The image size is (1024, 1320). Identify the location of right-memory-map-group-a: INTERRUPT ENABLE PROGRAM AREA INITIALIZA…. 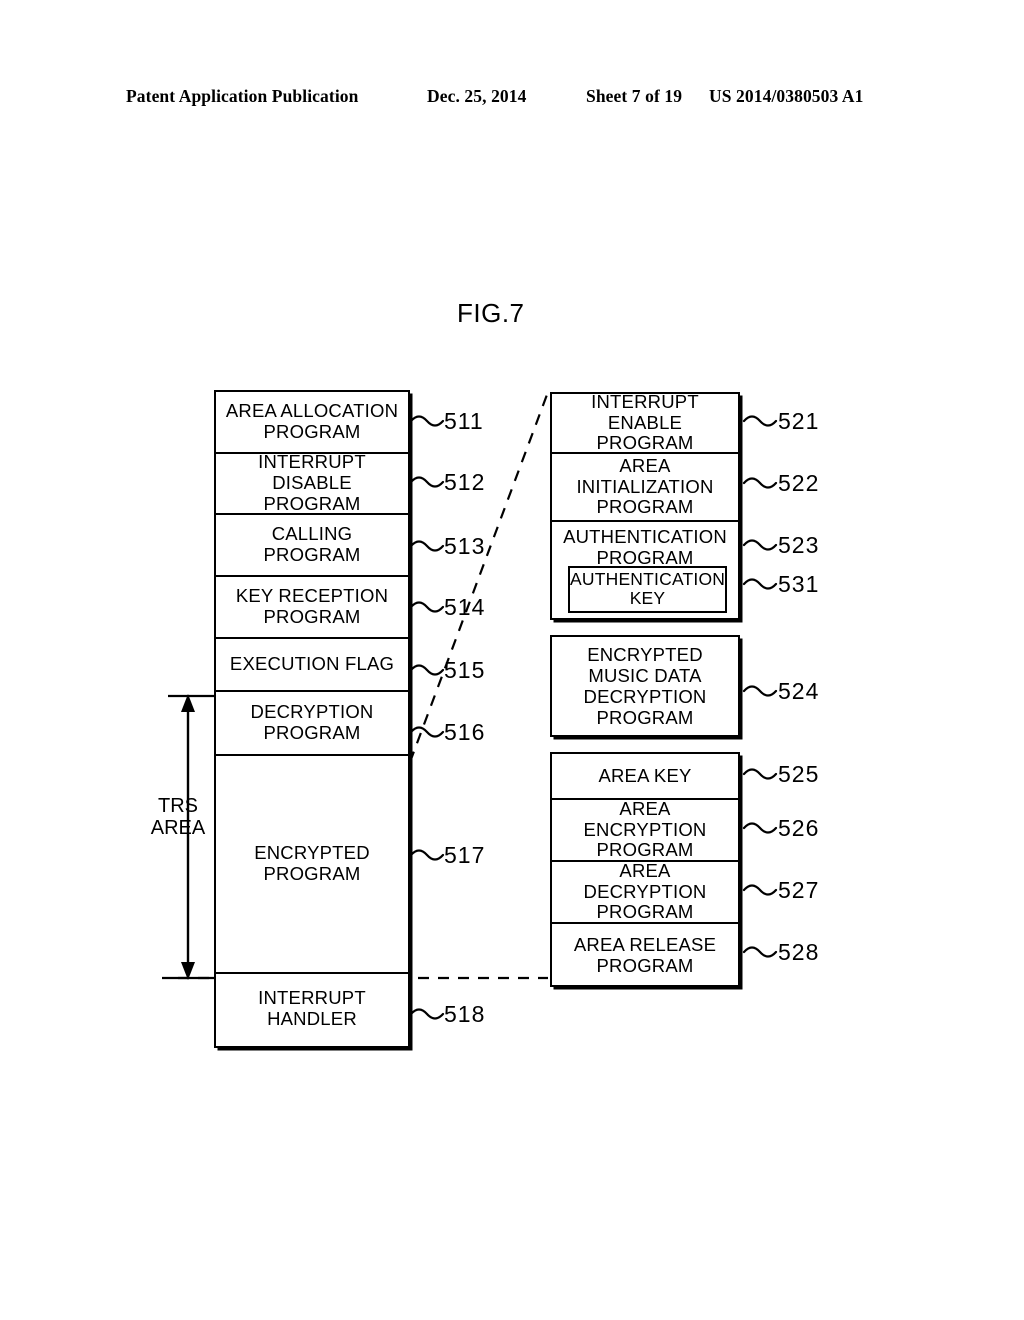
(645, 505).